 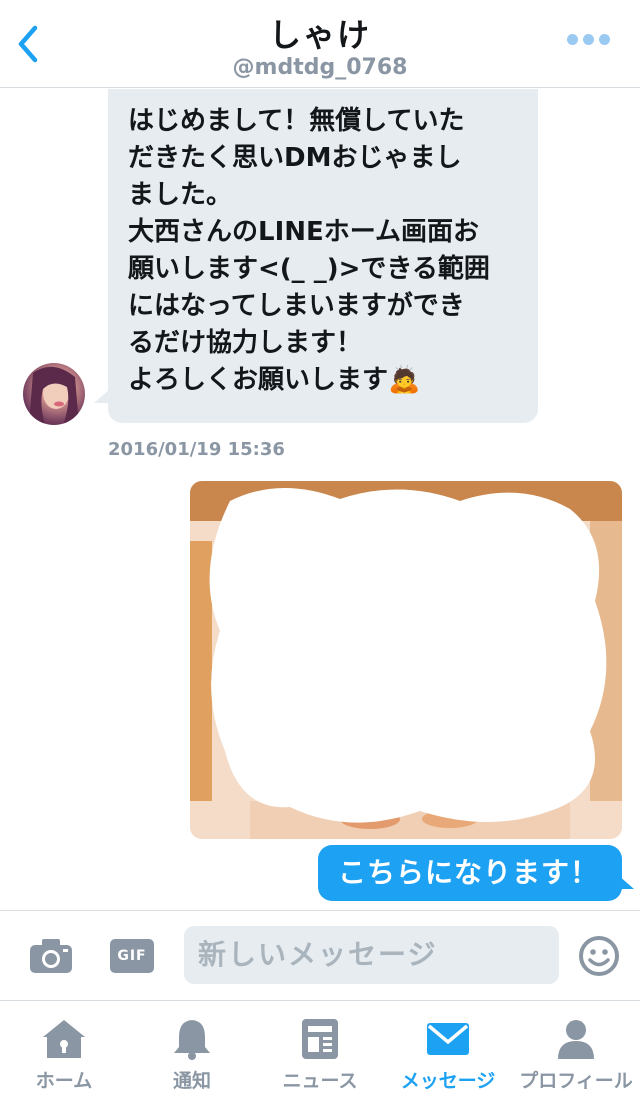 What do you see at coordinates (448, 1039) in the screenshot?
I see `envelope-icon` at bounding box center [448, 1039].